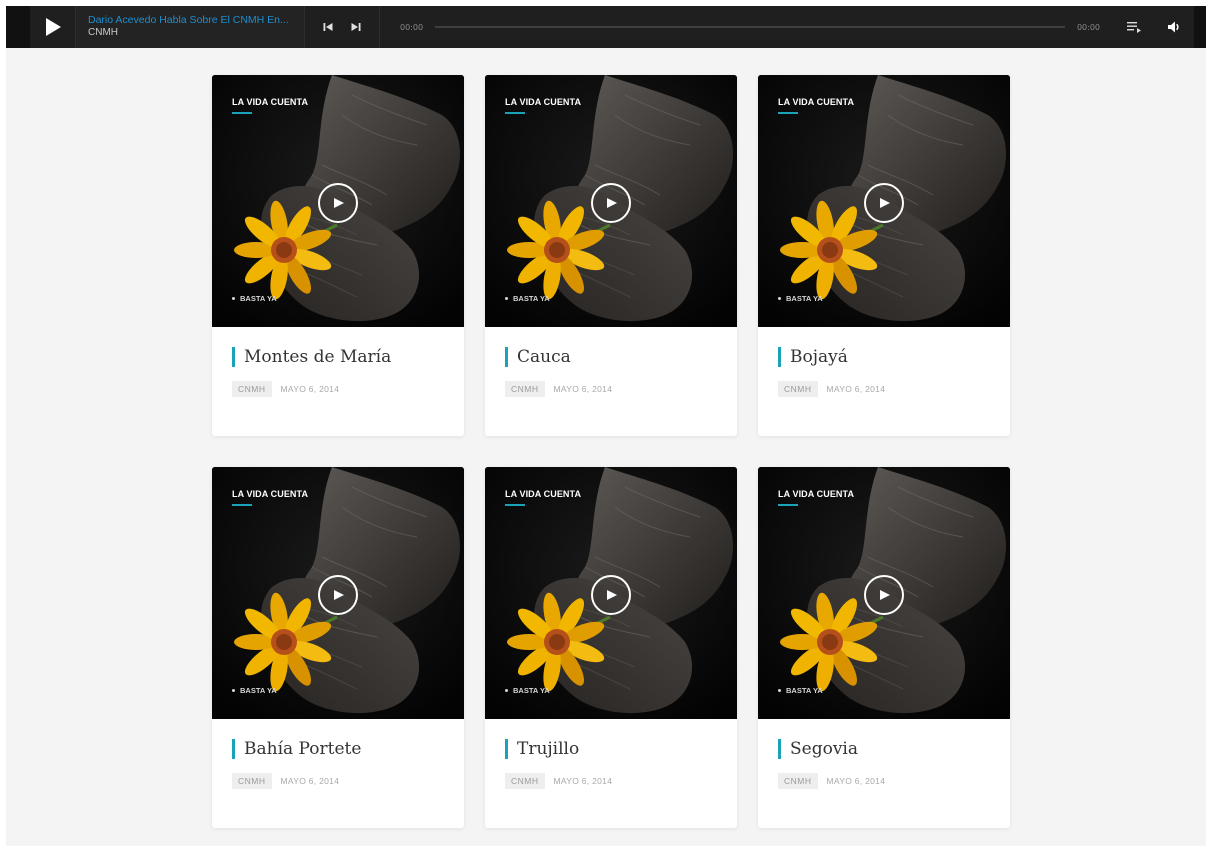 This screenshot has width=1212, height=850. What do you see at coordinates (342, 27) in the screenshot?
I see `transport-controls` at bounding box center [342, 27].